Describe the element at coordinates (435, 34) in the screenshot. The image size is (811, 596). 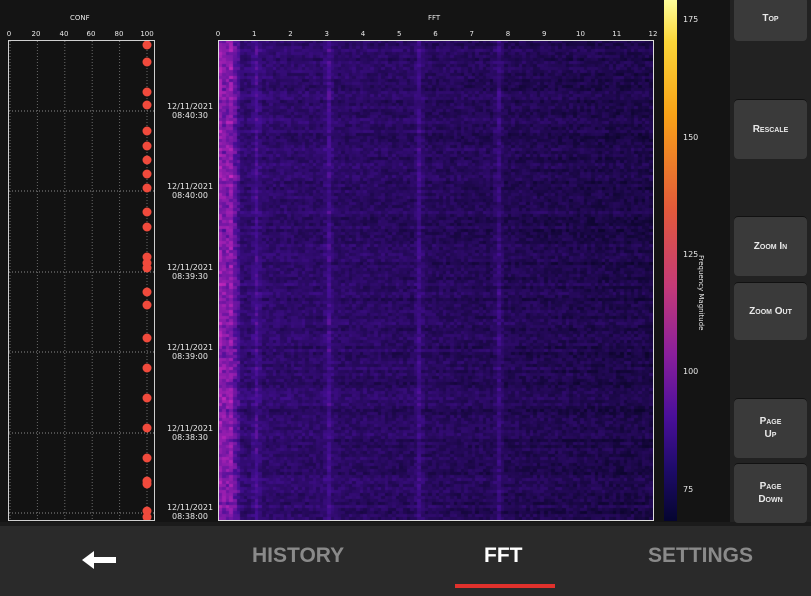
I see `fft-x-tick: 6` at that location.